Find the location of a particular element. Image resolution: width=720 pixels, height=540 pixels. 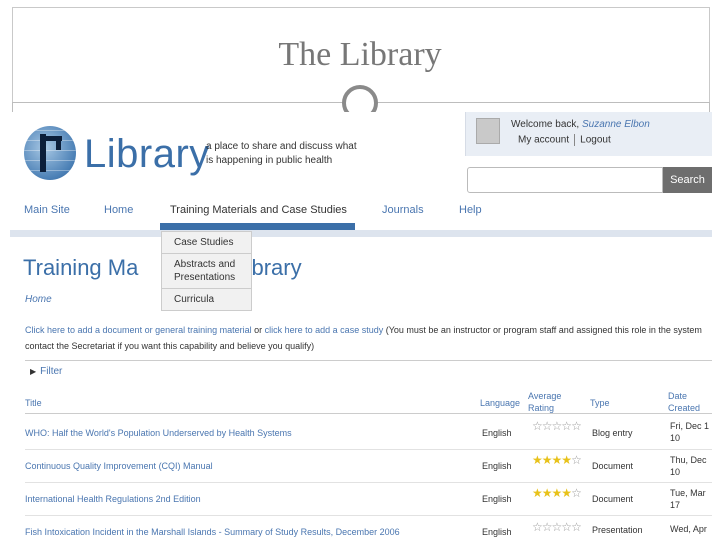

library-logo-icon is located at coordinates (50, 153).